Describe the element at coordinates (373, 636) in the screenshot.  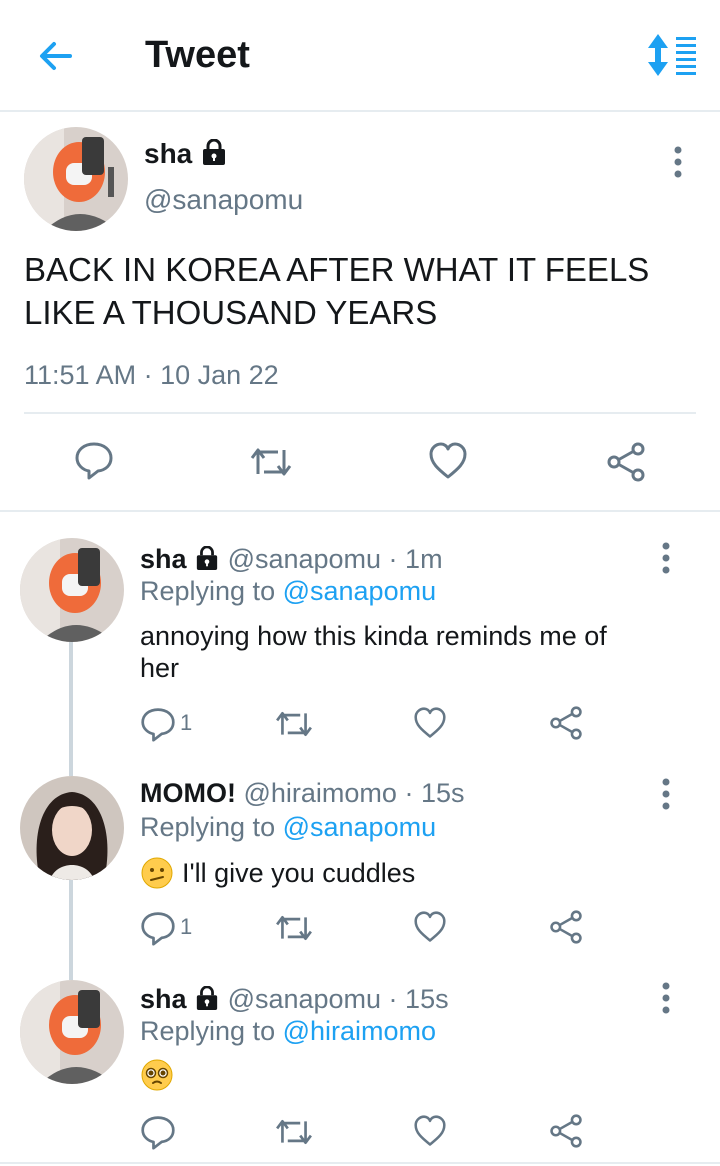
I see `reply-text-line: annoying how this kinda reminds me of` at that location.